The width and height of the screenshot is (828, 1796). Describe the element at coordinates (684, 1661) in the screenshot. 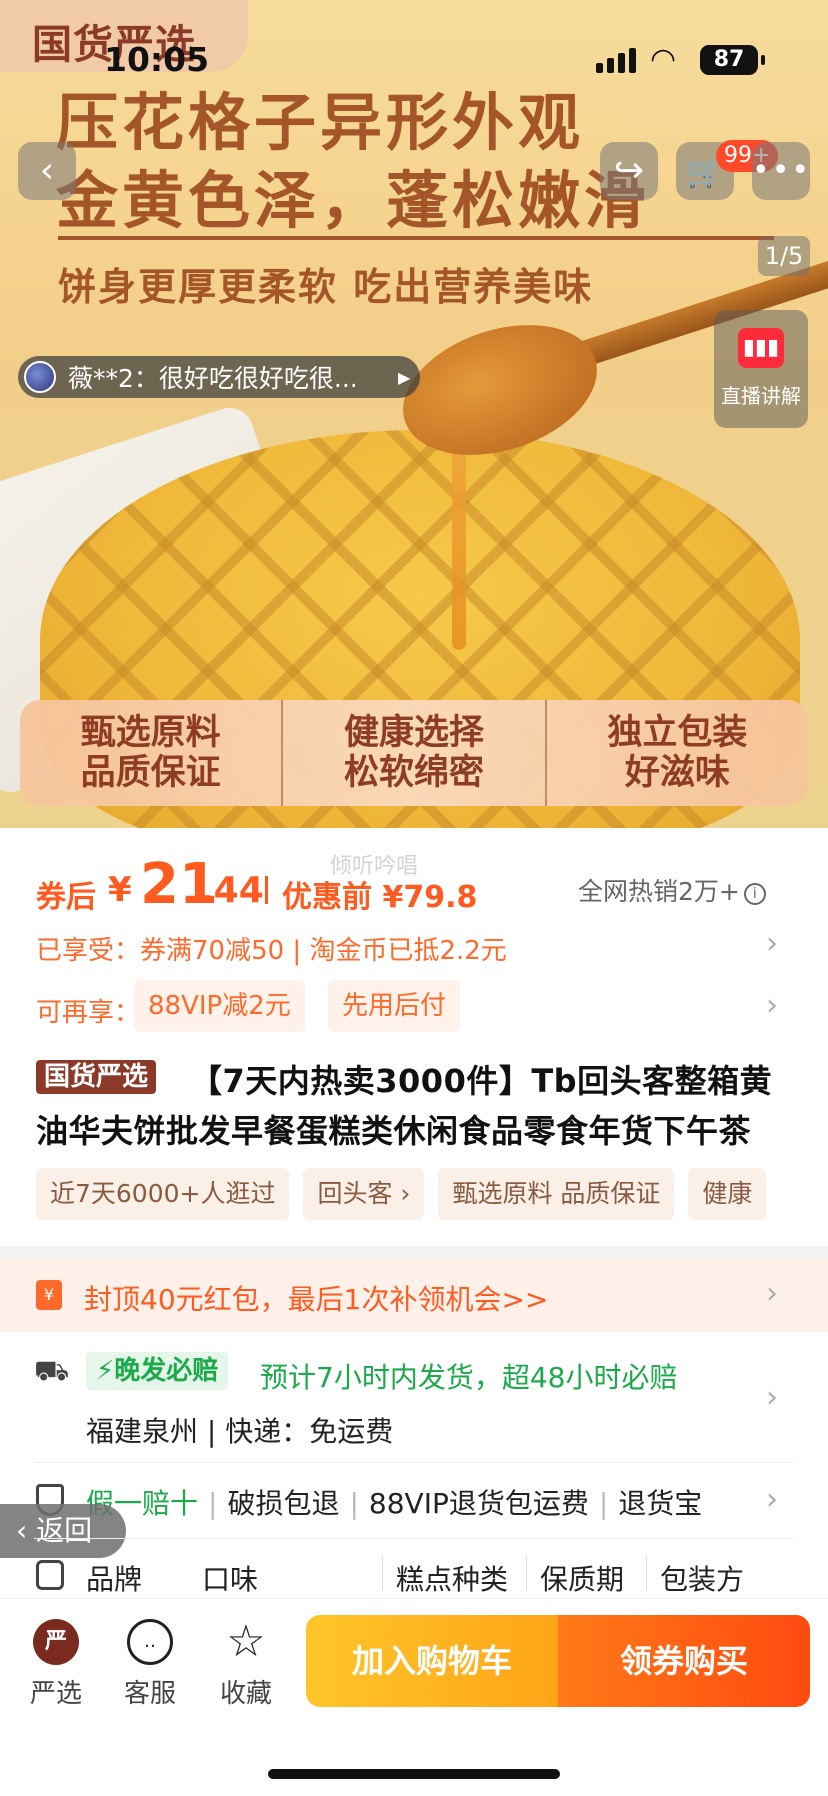

I see `coupon-buy-button: 领券购买` at that location.